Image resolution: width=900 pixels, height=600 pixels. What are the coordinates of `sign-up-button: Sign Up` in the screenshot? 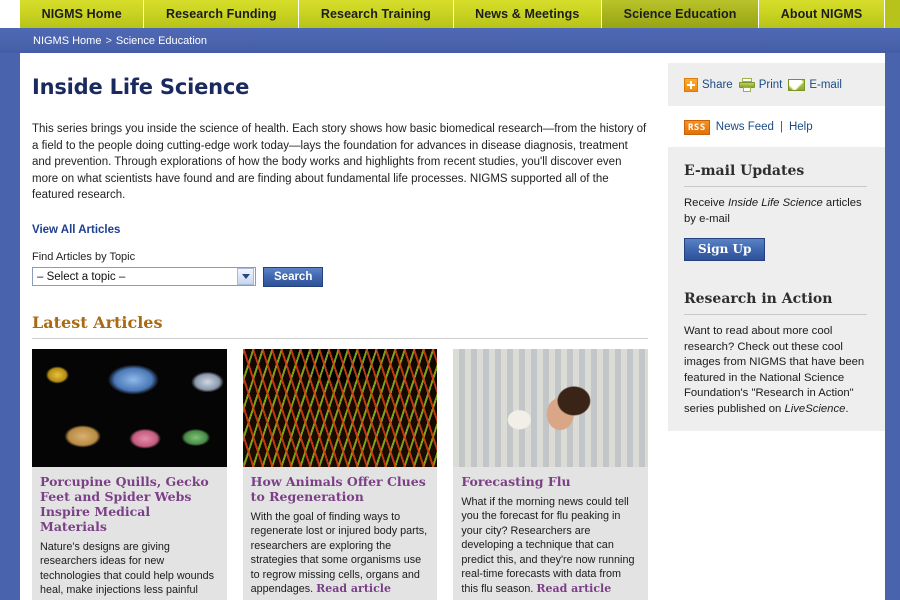 It's located at (725, 249).